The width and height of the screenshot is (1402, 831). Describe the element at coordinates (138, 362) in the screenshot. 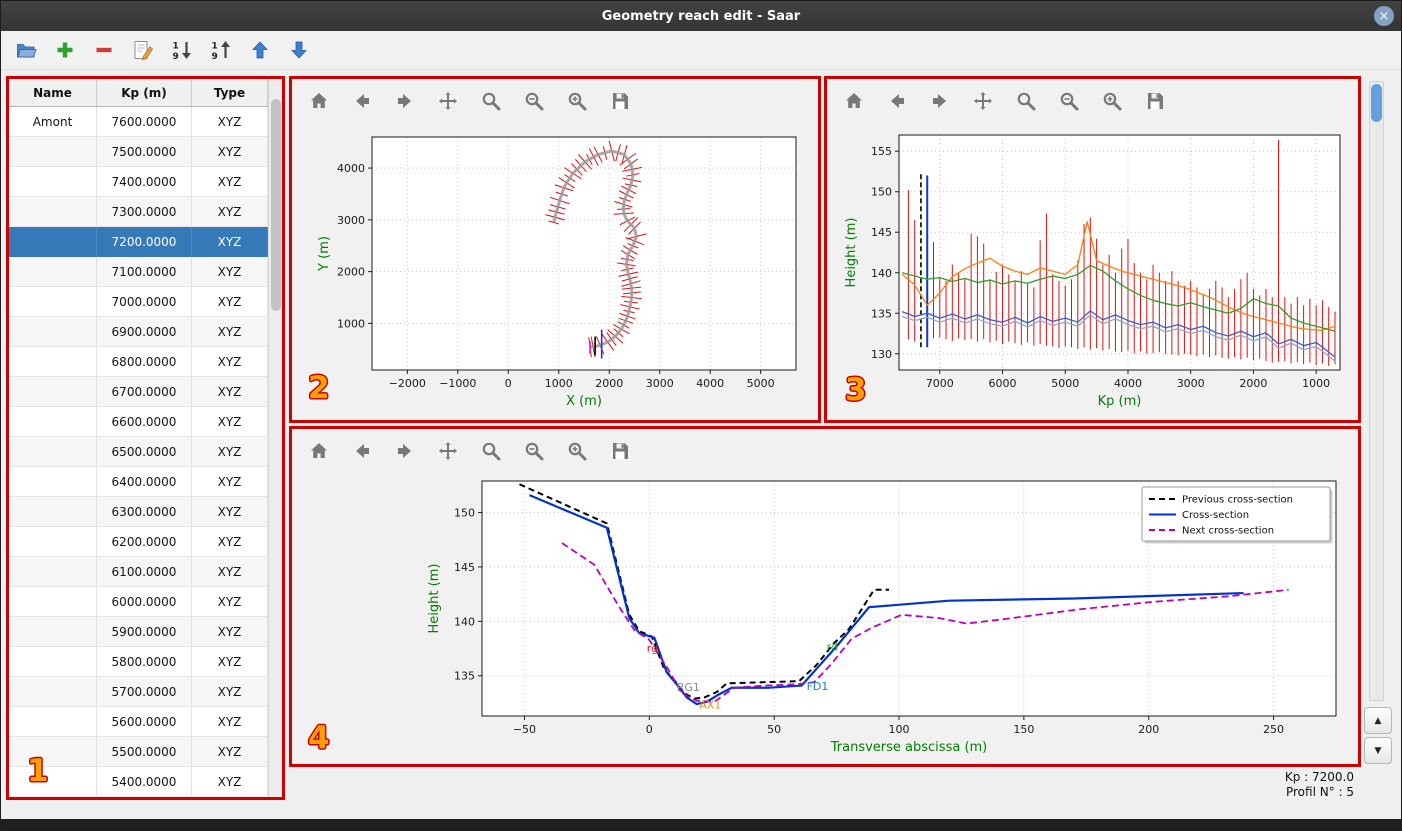

I see `table-row: 6800.0000 XYZ` at that location.